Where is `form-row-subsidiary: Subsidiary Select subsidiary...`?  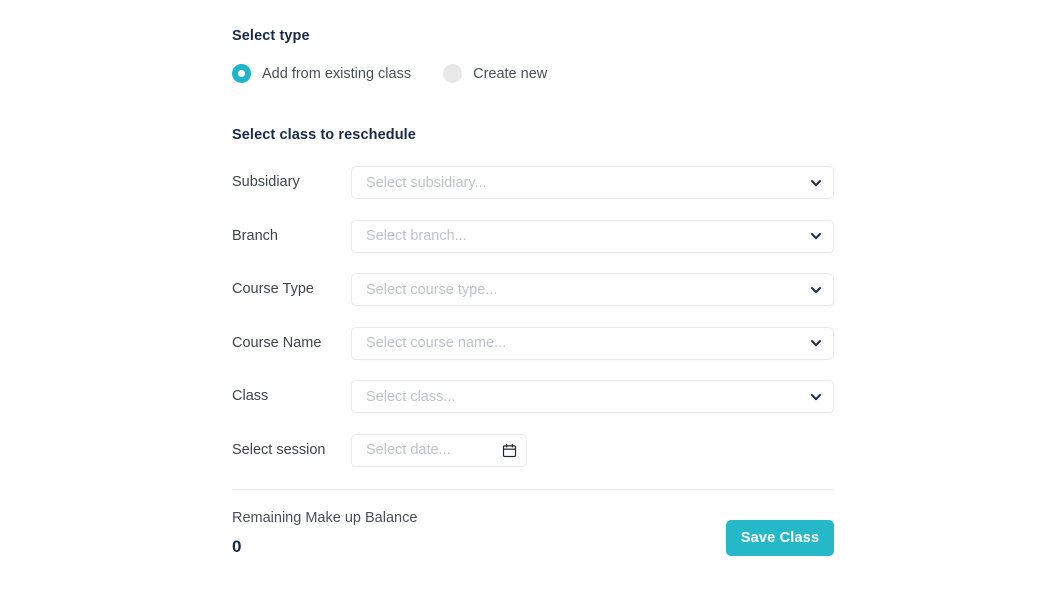 form-row-subsidiary: Subsidiary Select subsidiary... is located at coordinates (533, 193).